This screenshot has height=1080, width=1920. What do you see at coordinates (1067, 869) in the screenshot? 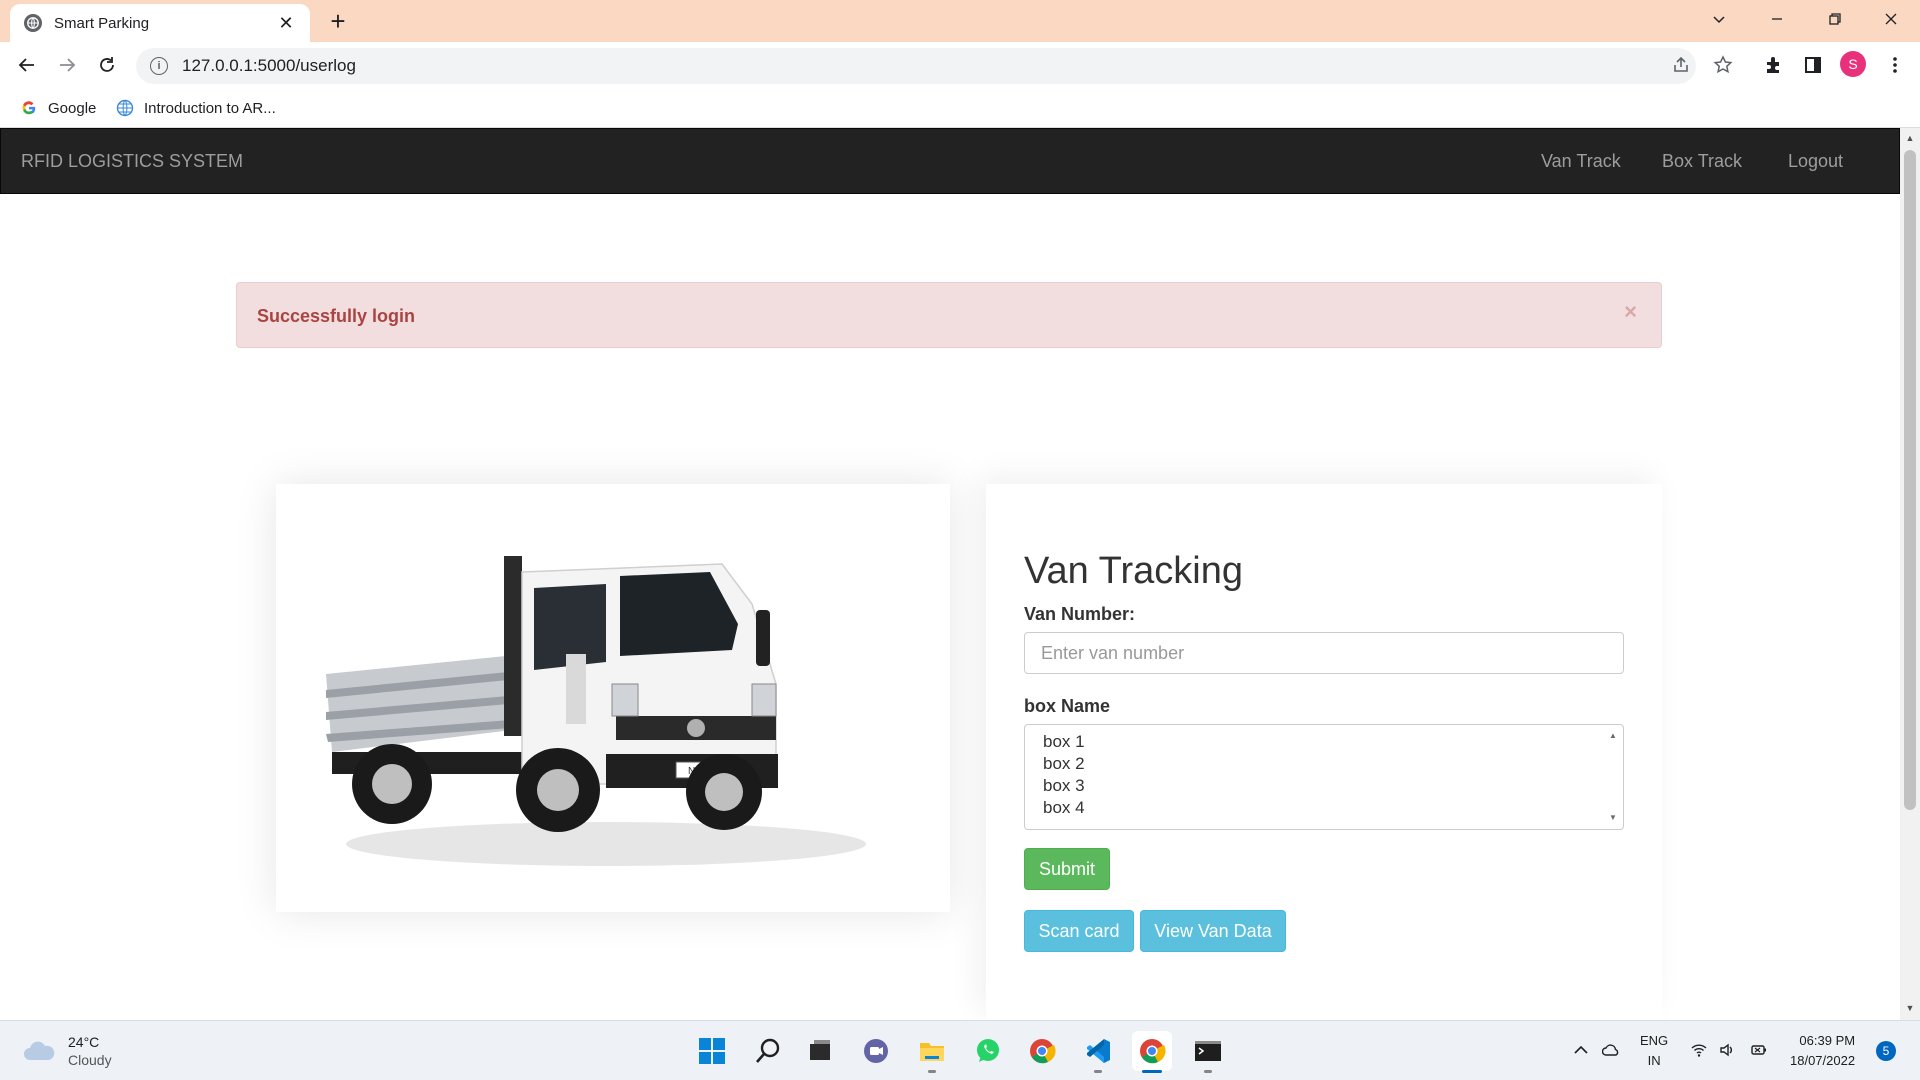
I see `submit-button: Submit` at bounding box center [1067, 869].